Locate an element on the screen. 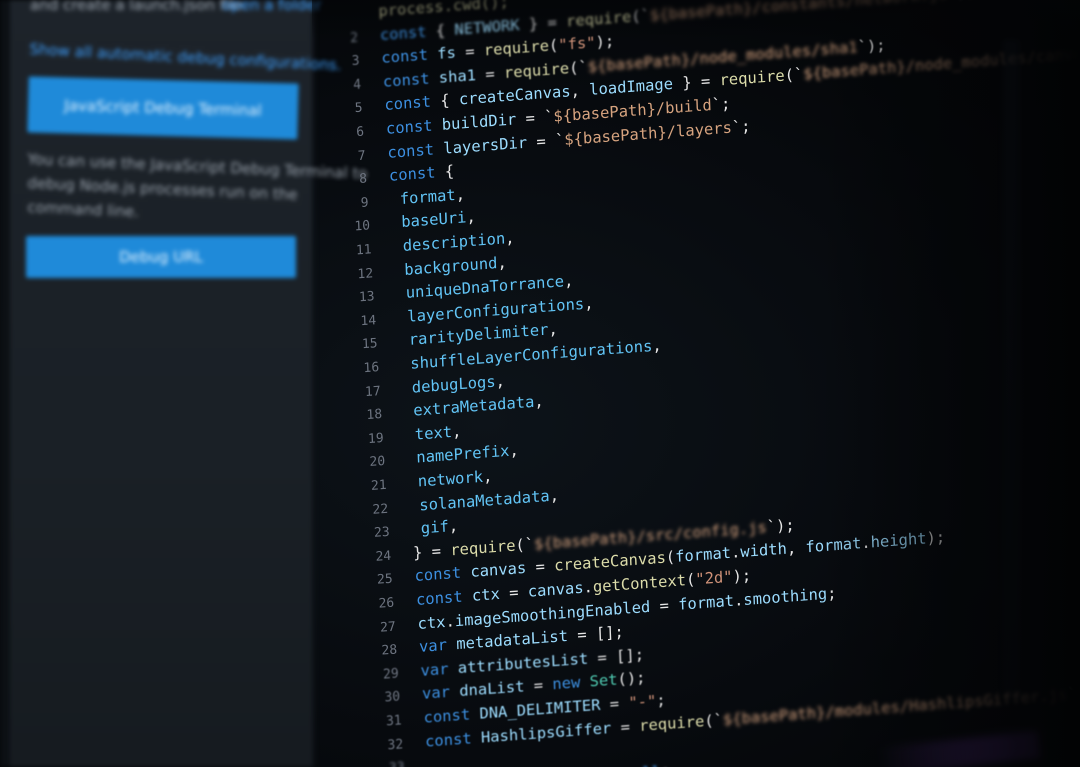 Image resolution: width=1080 pixels, height=767 pixels. code-token: "fs" is located at coordinates (576, 44).